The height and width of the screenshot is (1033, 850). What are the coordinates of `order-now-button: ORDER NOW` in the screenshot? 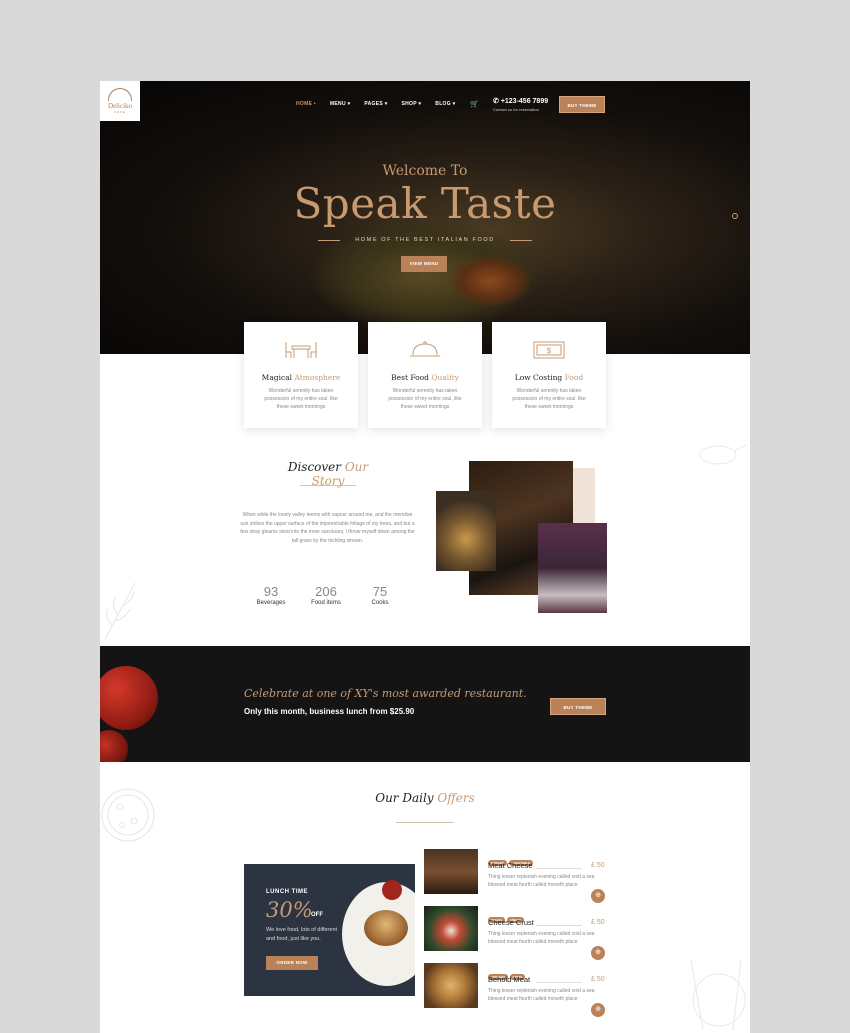 It's located at (292, 963).